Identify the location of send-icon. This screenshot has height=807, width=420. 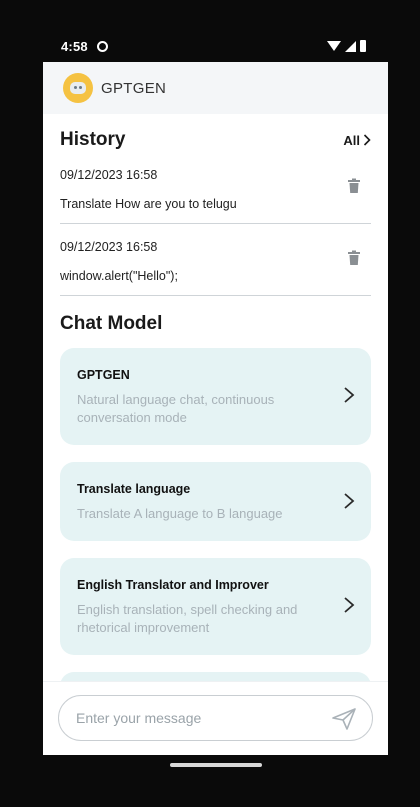
(344, 719).